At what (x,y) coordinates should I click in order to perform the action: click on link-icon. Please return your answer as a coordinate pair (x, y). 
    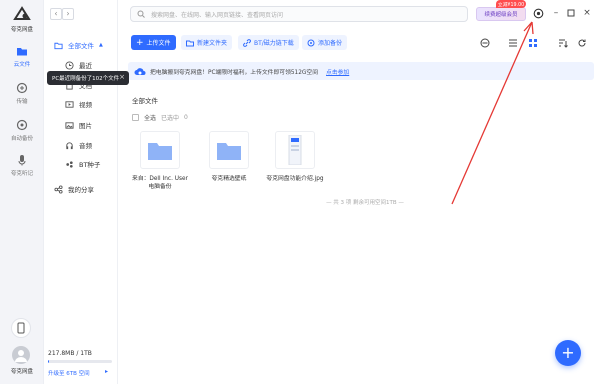
    Looking at the image, I should click on (247, 42).